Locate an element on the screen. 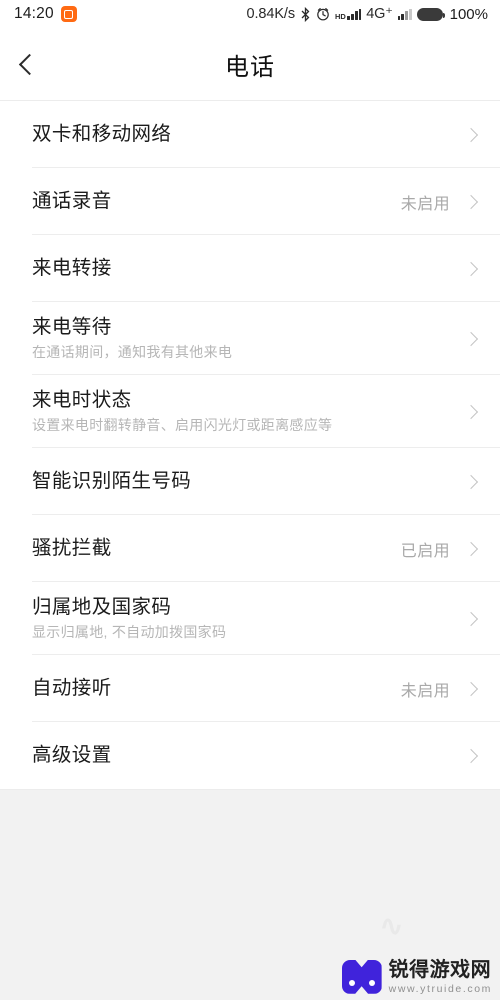 The height and width of the screenshot is (1000, 500). settings-row-location-country-code: 归属地及国家码 显示归属地, 不自动加拨国家码 is located at coordinates (250, 618).